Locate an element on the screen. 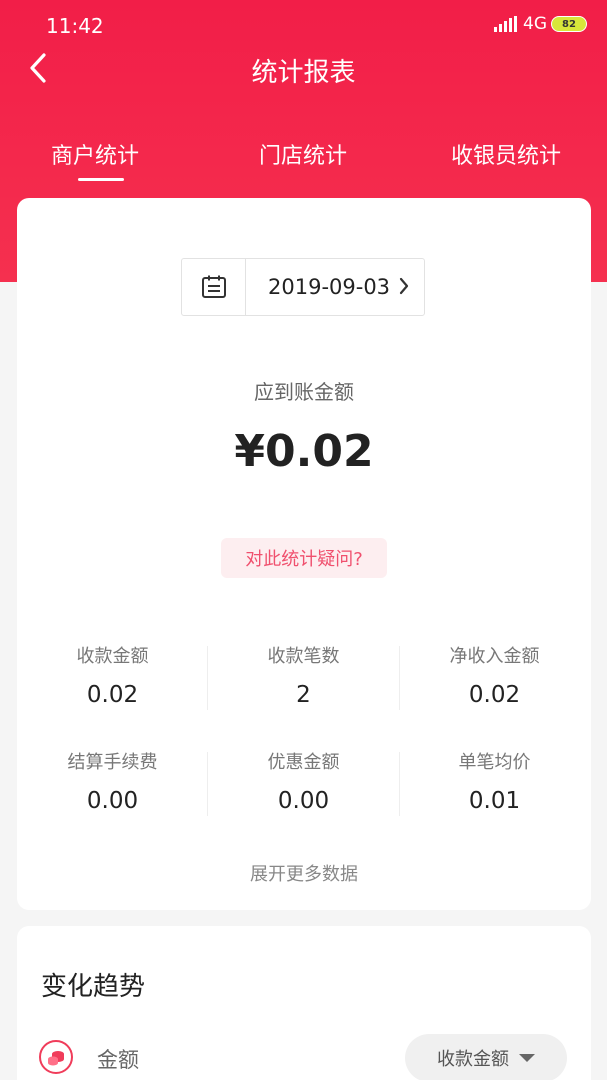 The image size is (607, 1080). expand-more-data-link: 展开更多数据 is located at coordinates (304, 873).